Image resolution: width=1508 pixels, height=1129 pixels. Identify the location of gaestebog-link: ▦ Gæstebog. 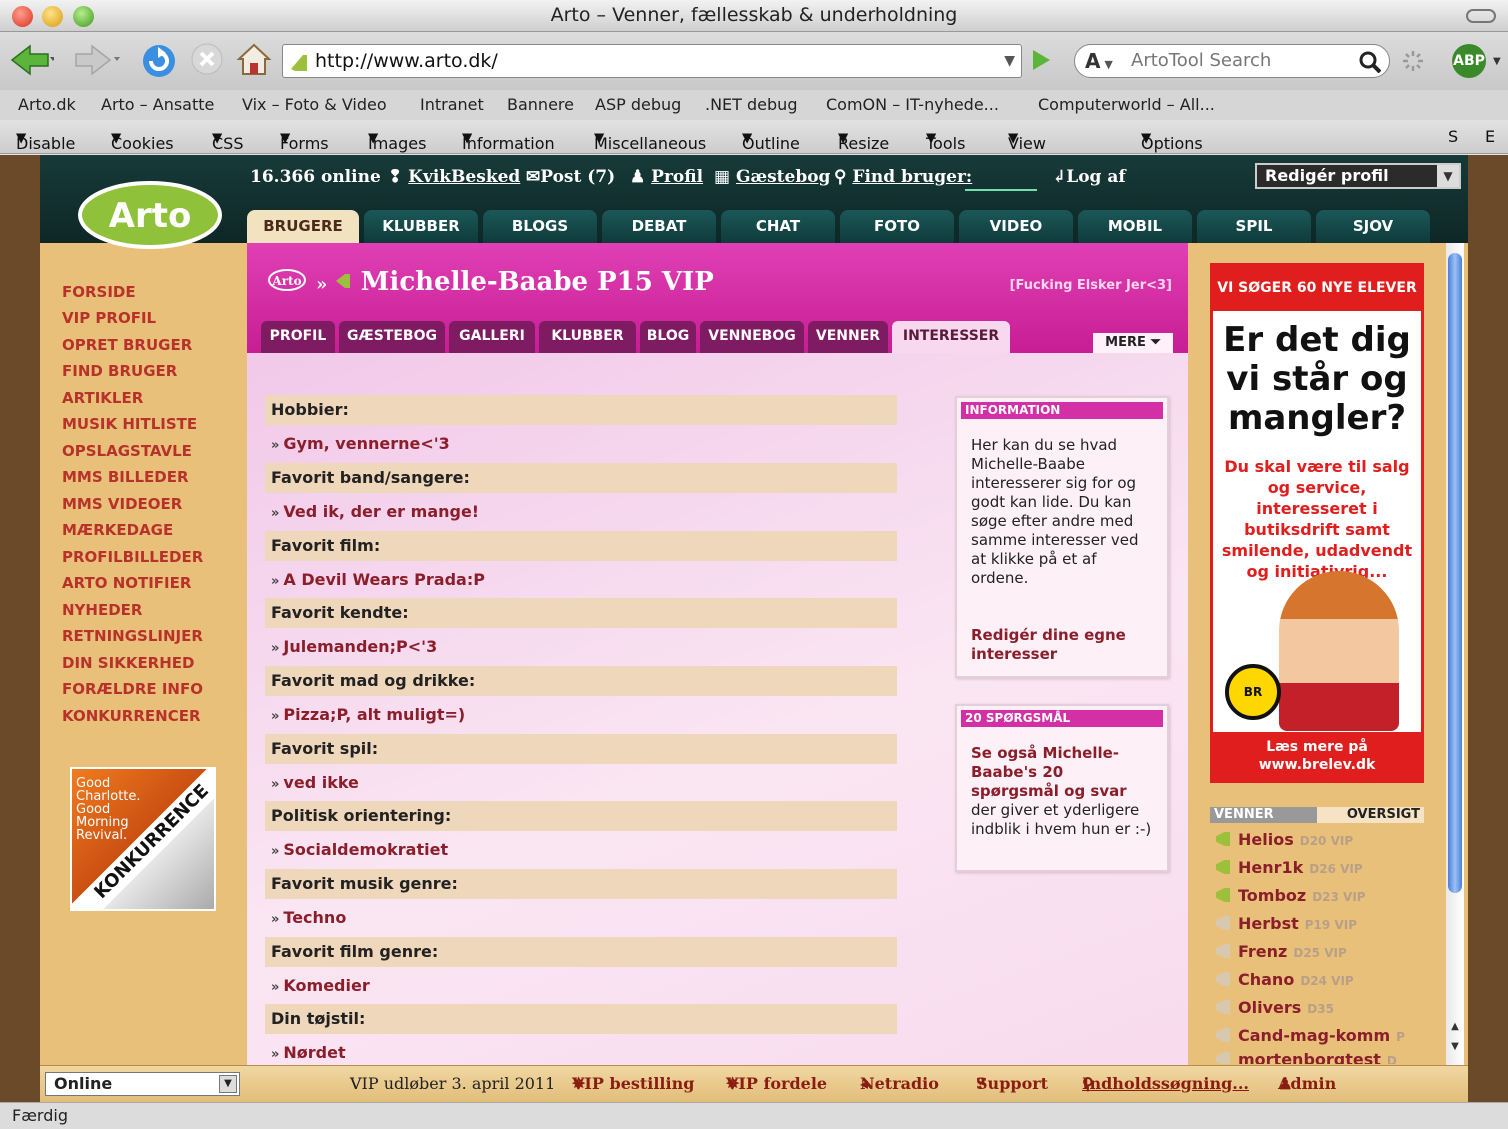
(772, 177).